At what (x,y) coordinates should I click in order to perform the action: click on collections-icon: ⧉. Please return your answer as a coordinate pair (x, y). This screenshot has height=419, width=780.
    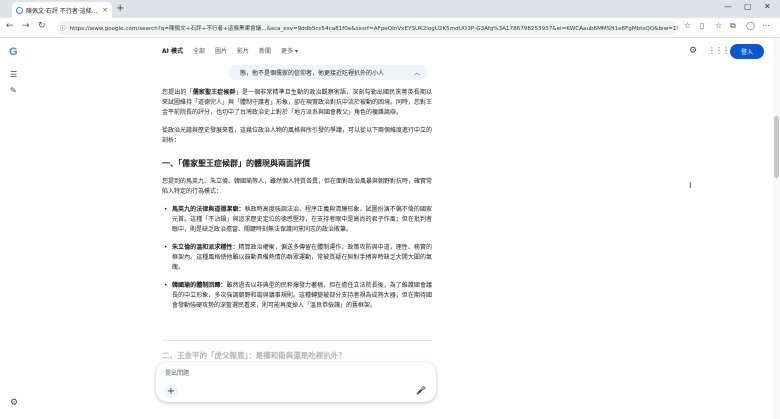
    Looking at the image, I should click on (733, 26).